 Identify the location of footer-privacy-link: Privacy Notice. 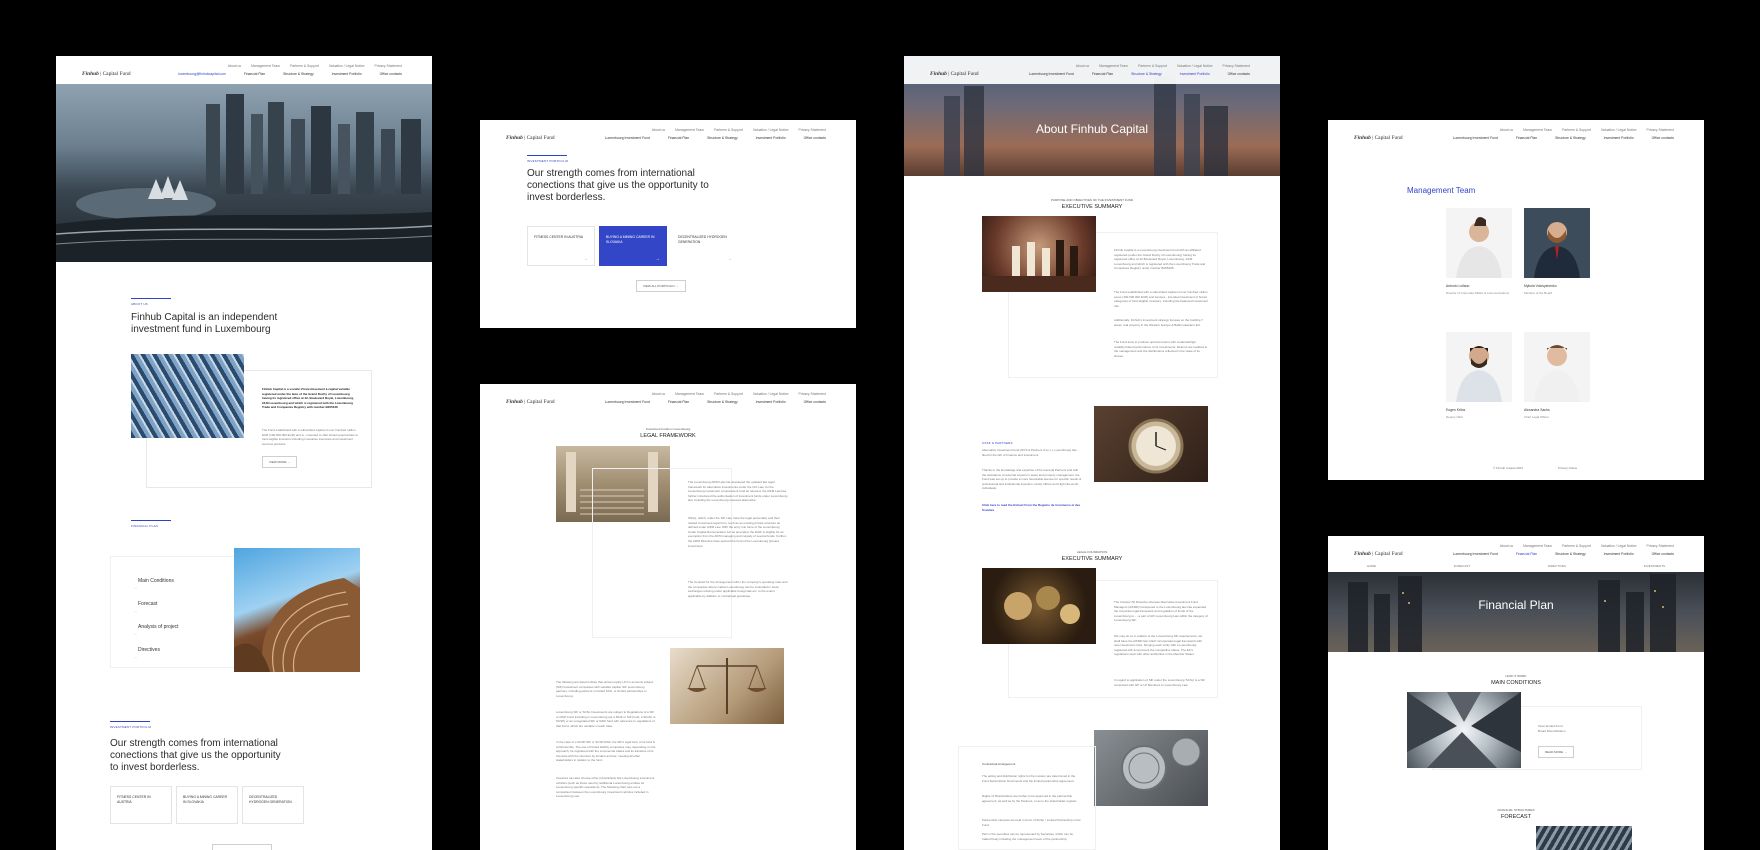
(1567, 468).